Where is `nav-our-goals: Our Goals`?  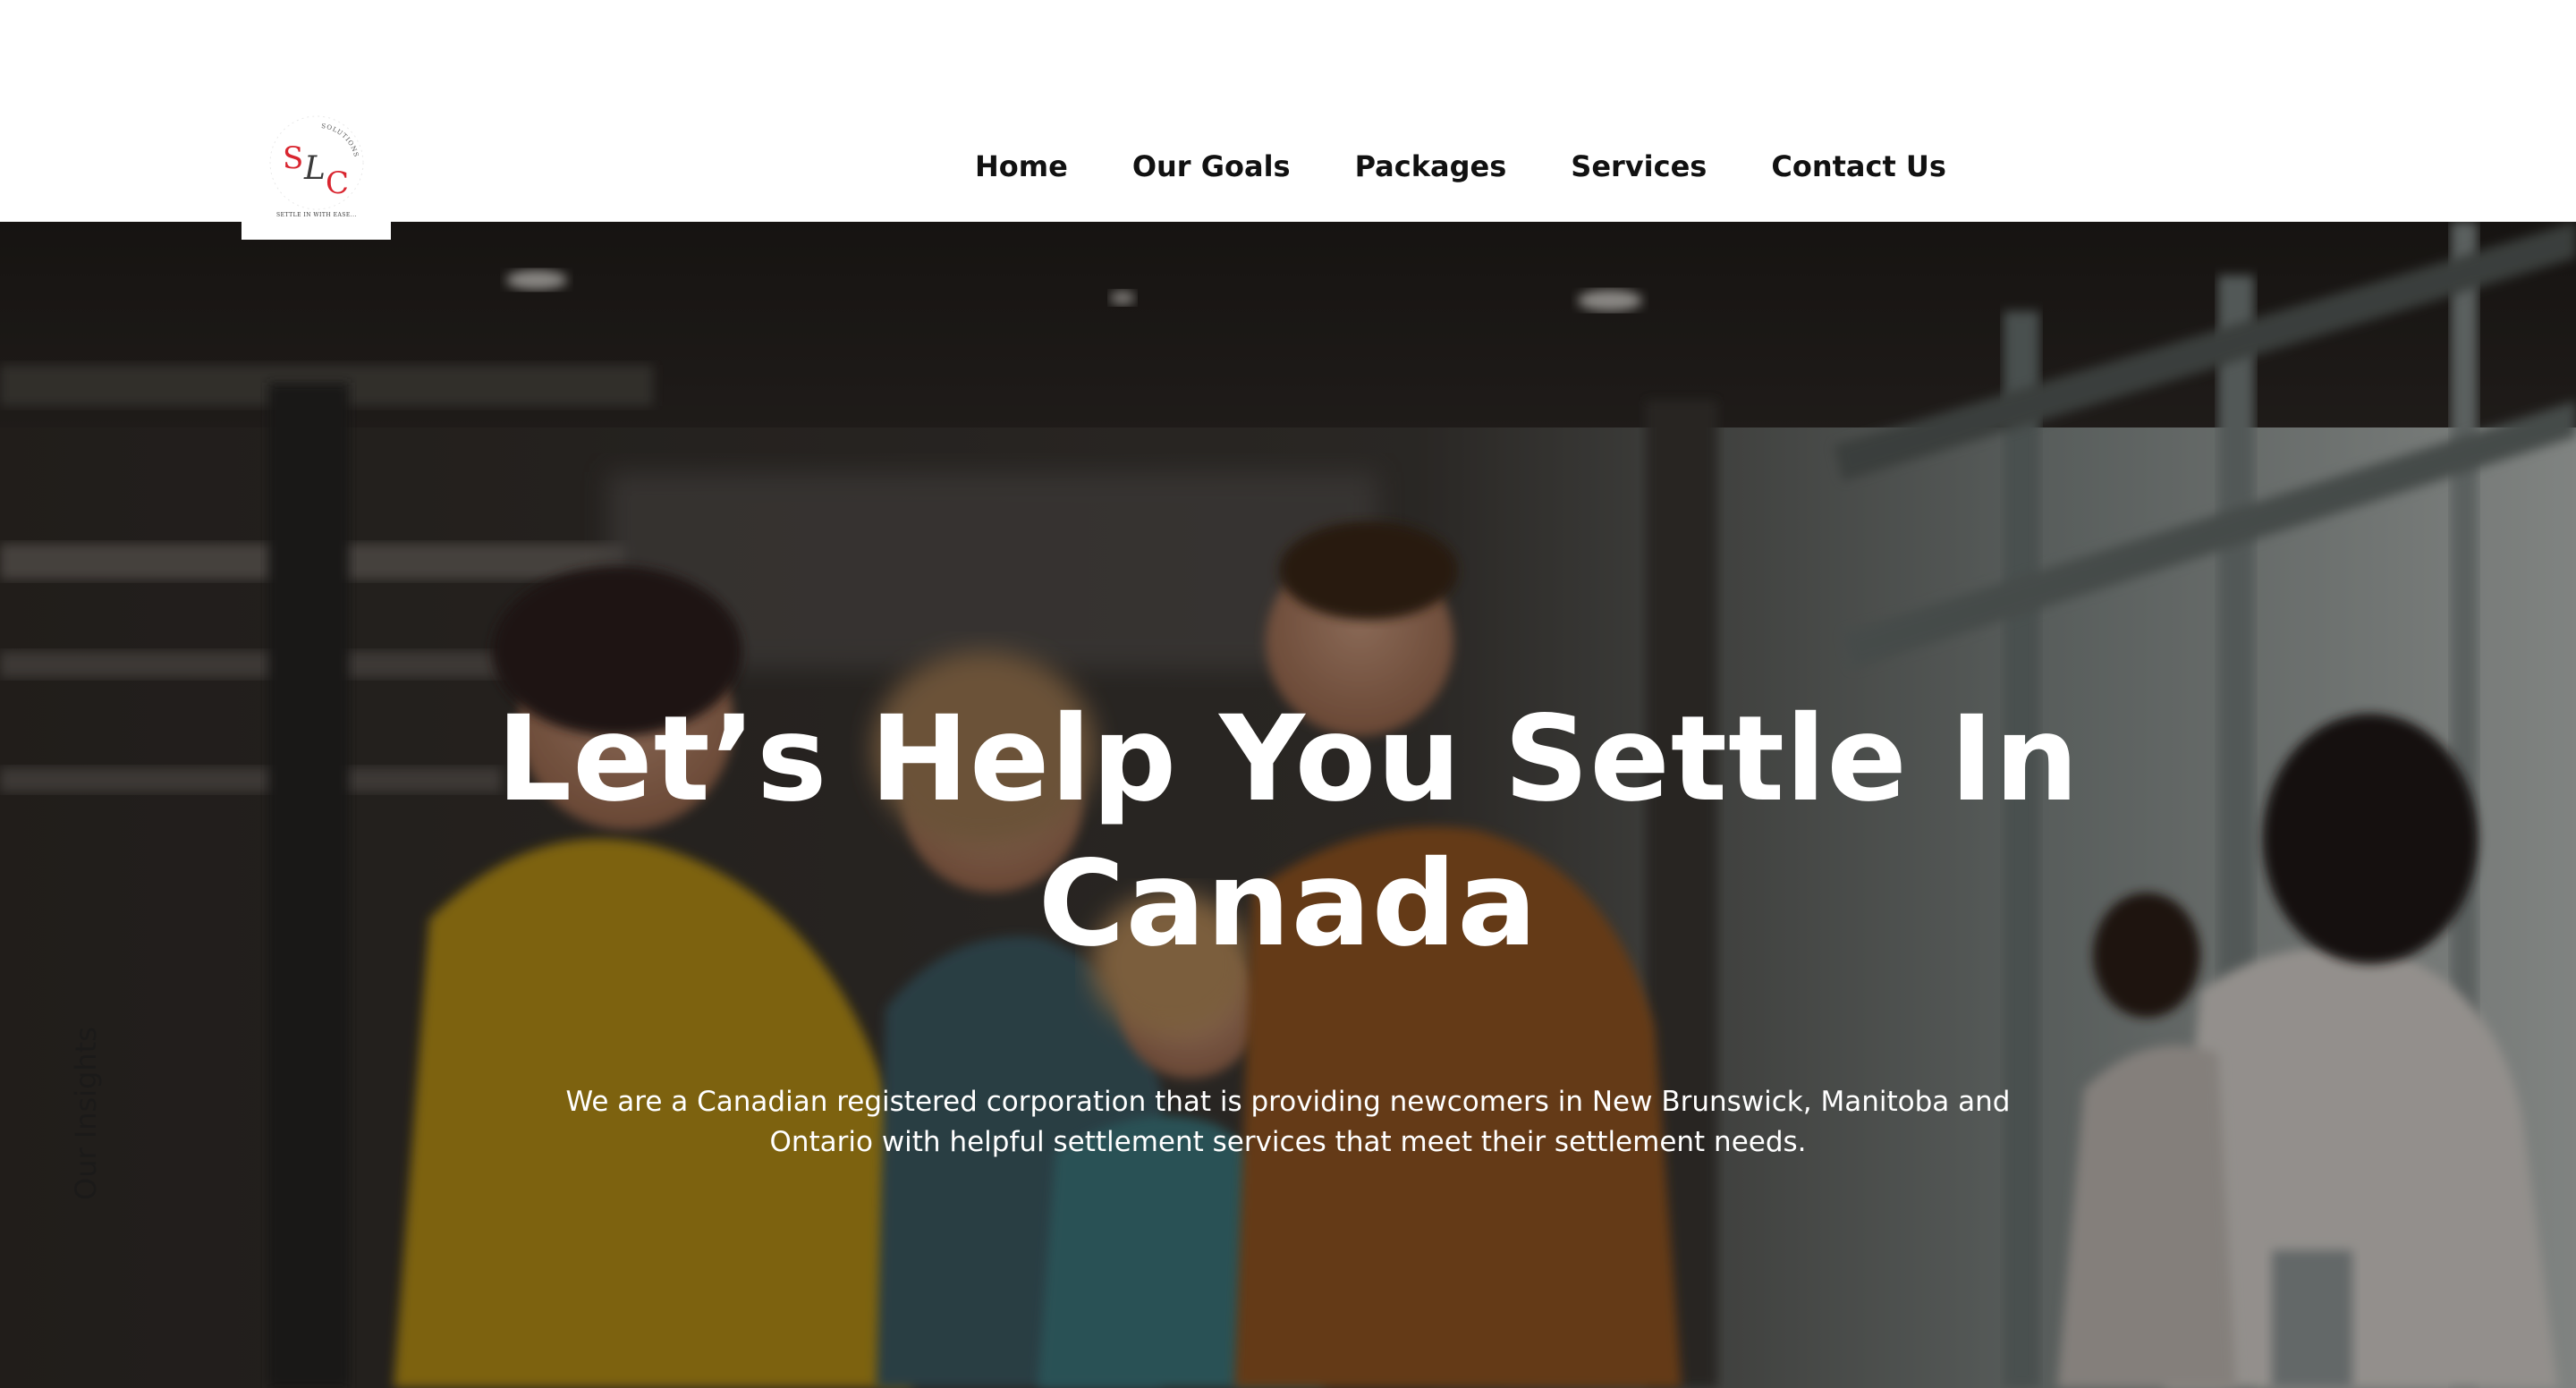
nav-our-goals: Our Goals is located at coordinates (1211, 167).